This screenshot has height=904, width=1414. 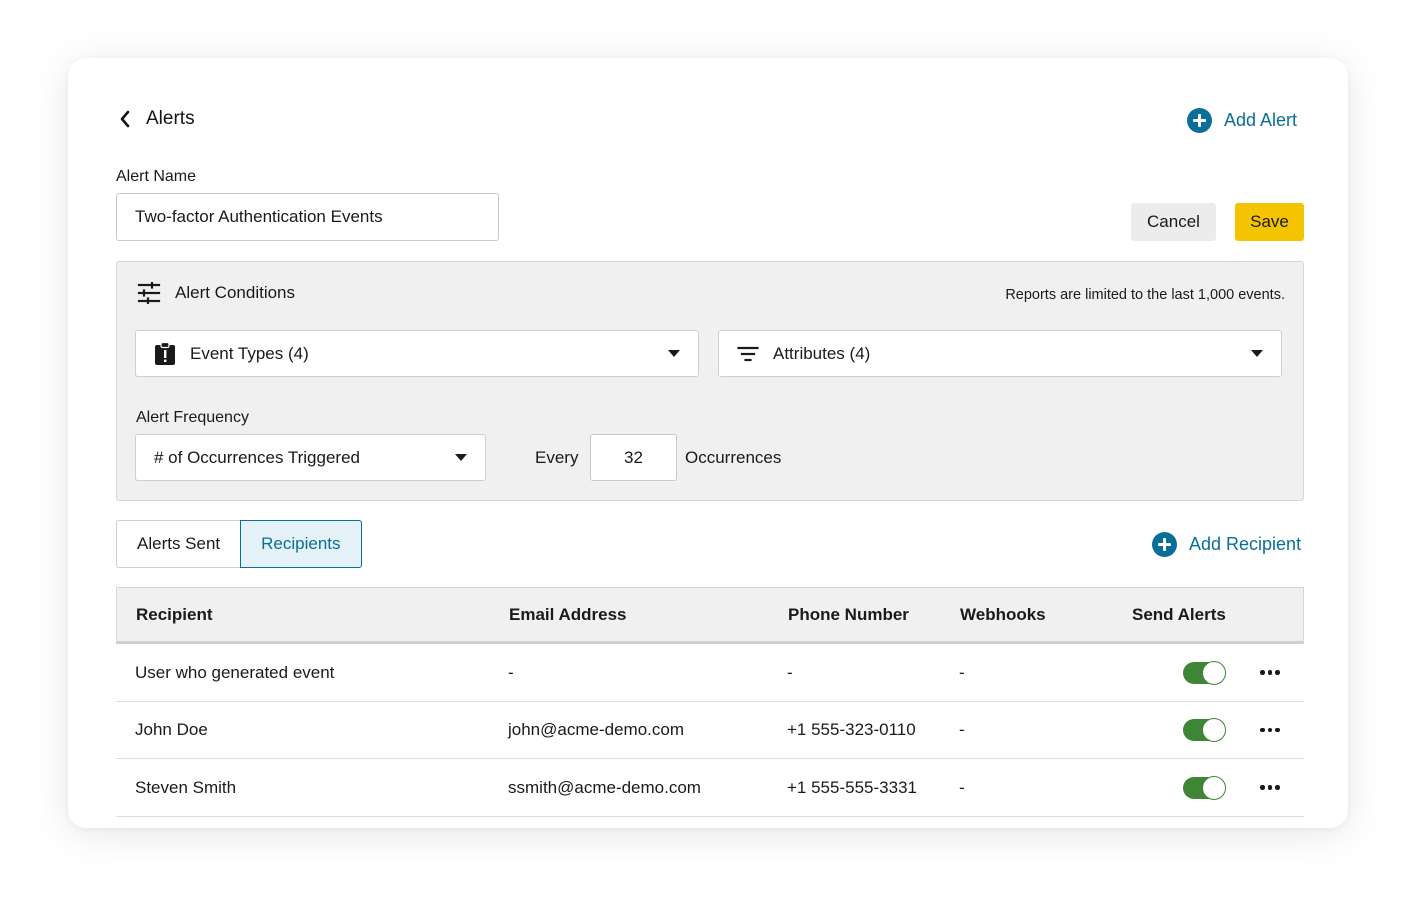 What do you see at coordinates (1173, 222) in the screenshot?
I see `cancel-button: Cancel` at bounding box center [1173, 222].